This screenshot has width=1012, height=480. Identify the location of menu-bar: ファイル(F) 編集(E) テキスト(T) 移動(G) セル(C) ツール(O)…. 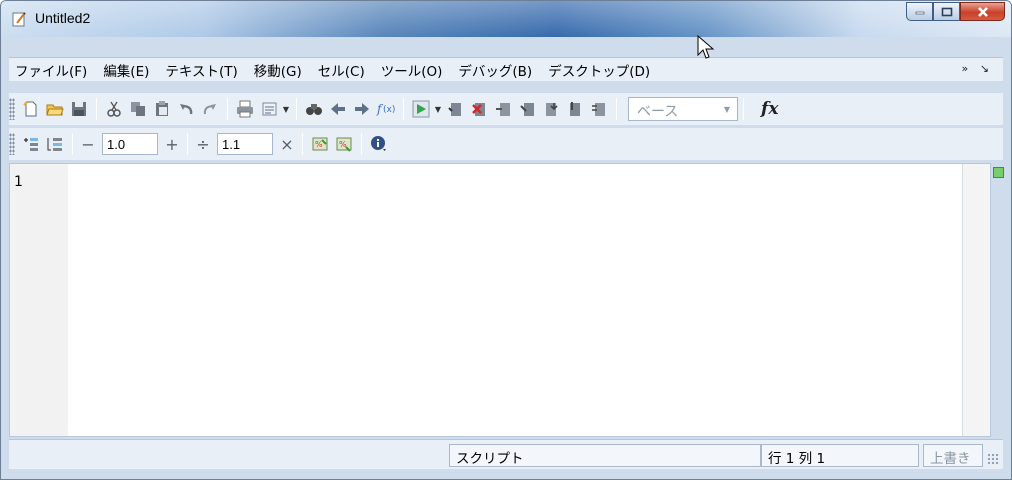
(506, 69).